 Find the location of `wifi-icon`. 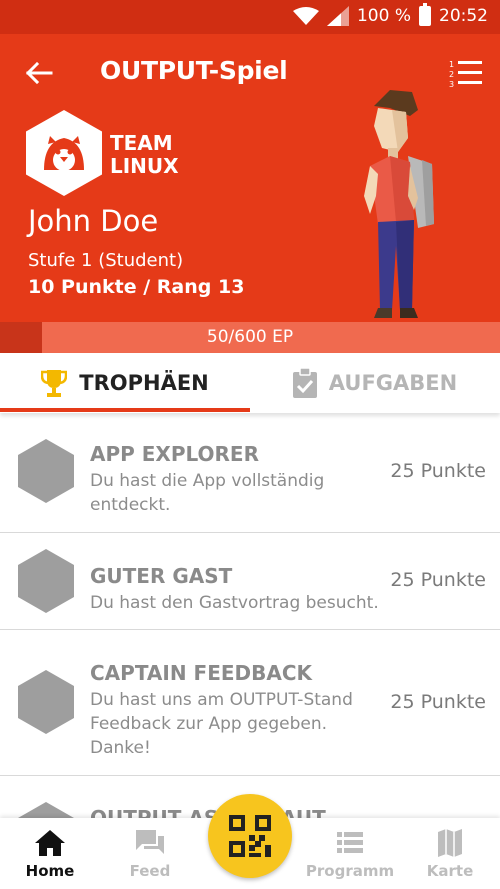

wifi-icon is located at coordinates (305, 16).